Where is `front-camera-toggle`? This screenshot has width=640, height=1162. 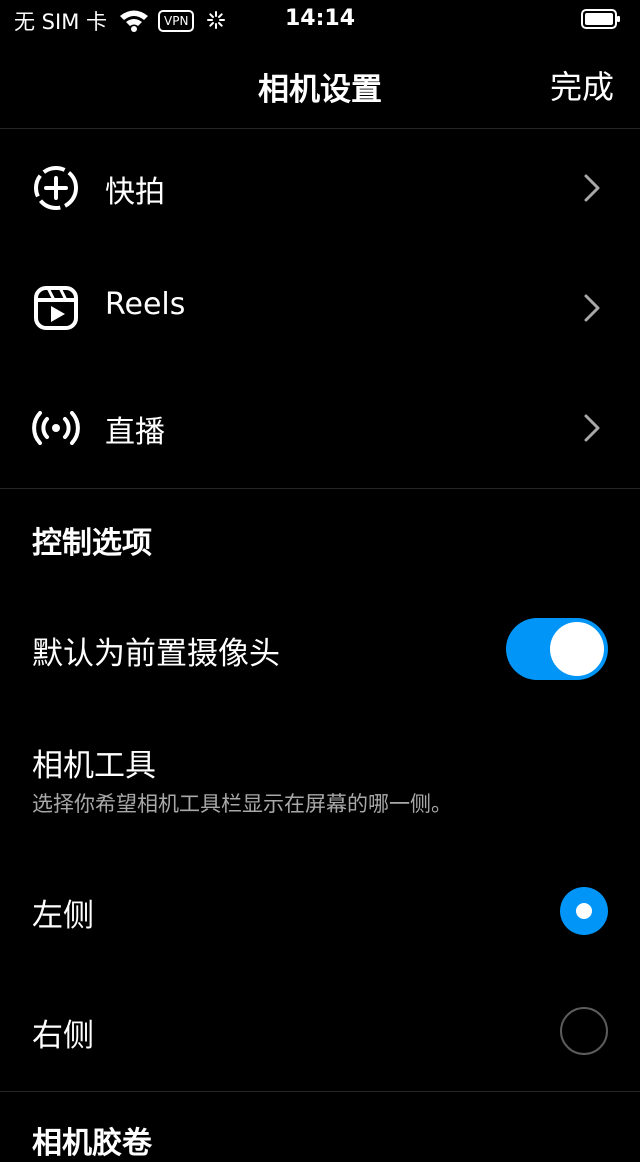
front-camera-toggle is located at coordinates (557, 649).